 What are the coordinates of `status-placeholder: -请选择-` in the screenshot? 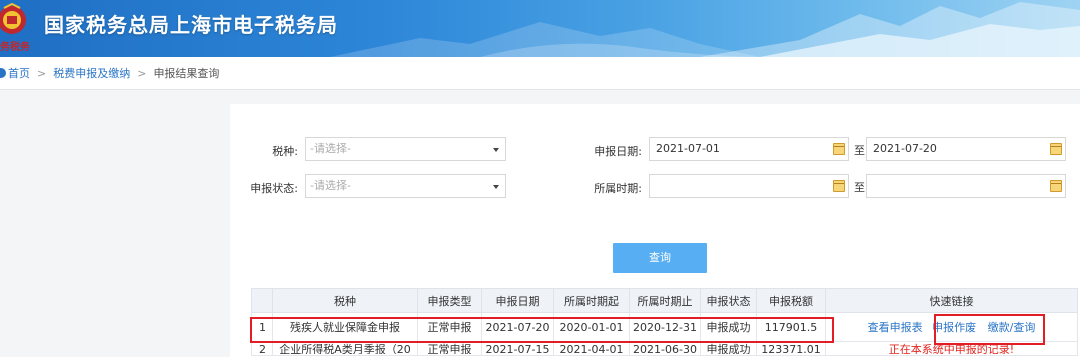 It's located at (330, 185).